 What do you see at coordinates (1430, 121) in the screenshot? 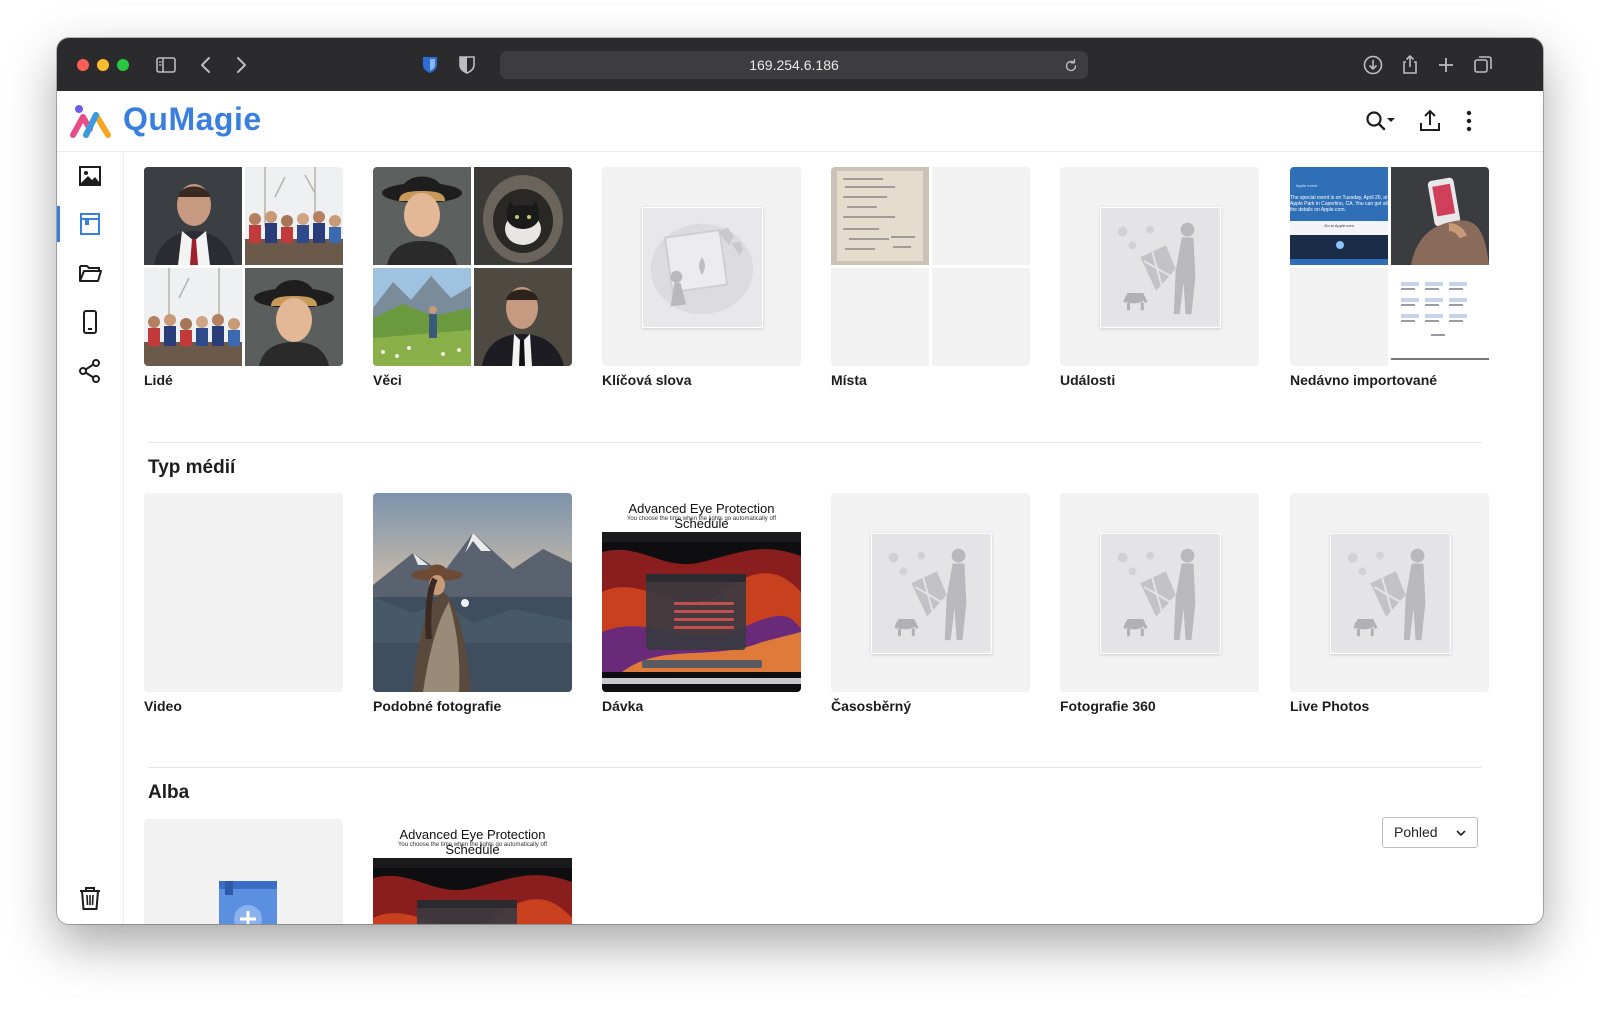
I see `upload-icon` at bounding box center [1430, 121].